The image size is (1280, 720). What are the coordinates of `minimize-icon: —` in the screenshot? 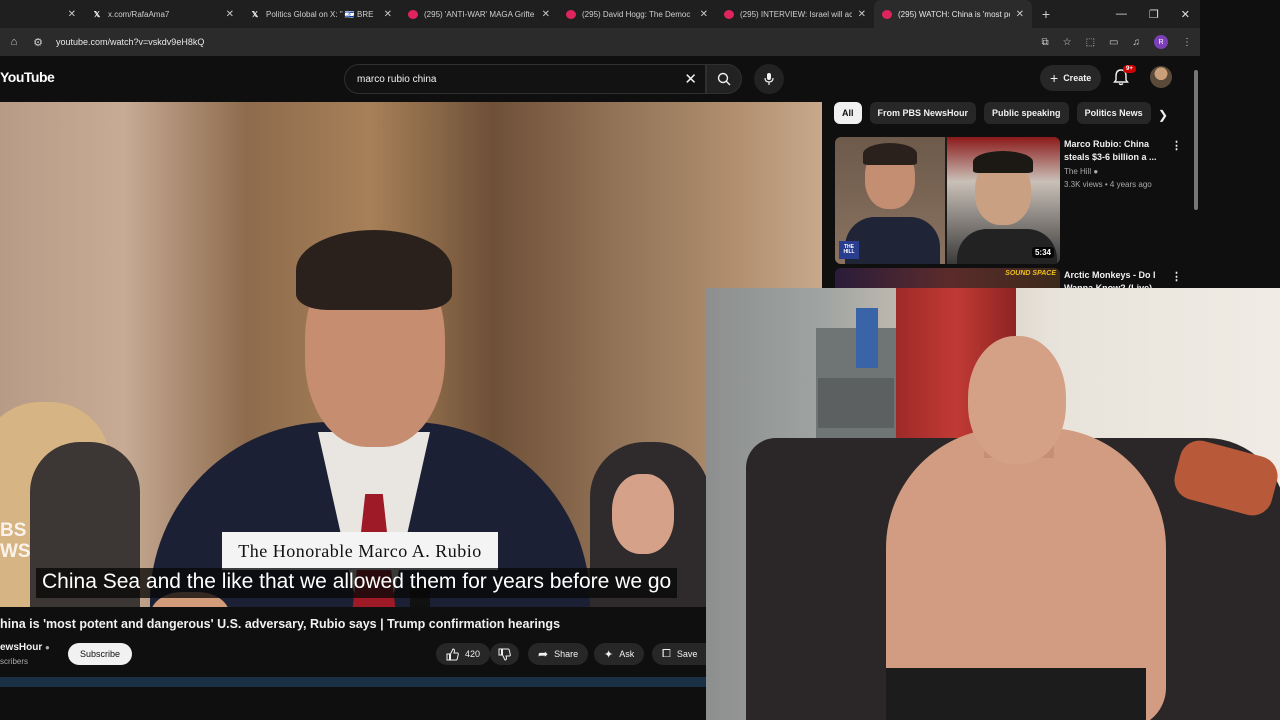 It's located at (1121, 14).